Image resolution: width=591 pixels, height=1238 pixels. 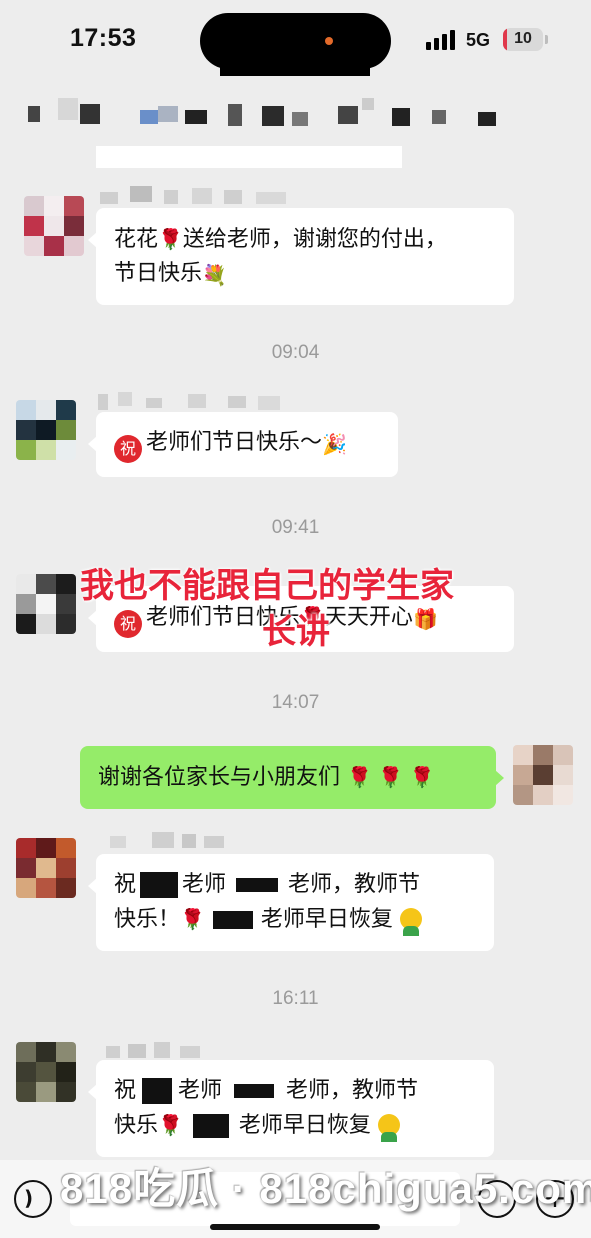 I want to click on status-time: 17:53, so click(x=103, y=38).